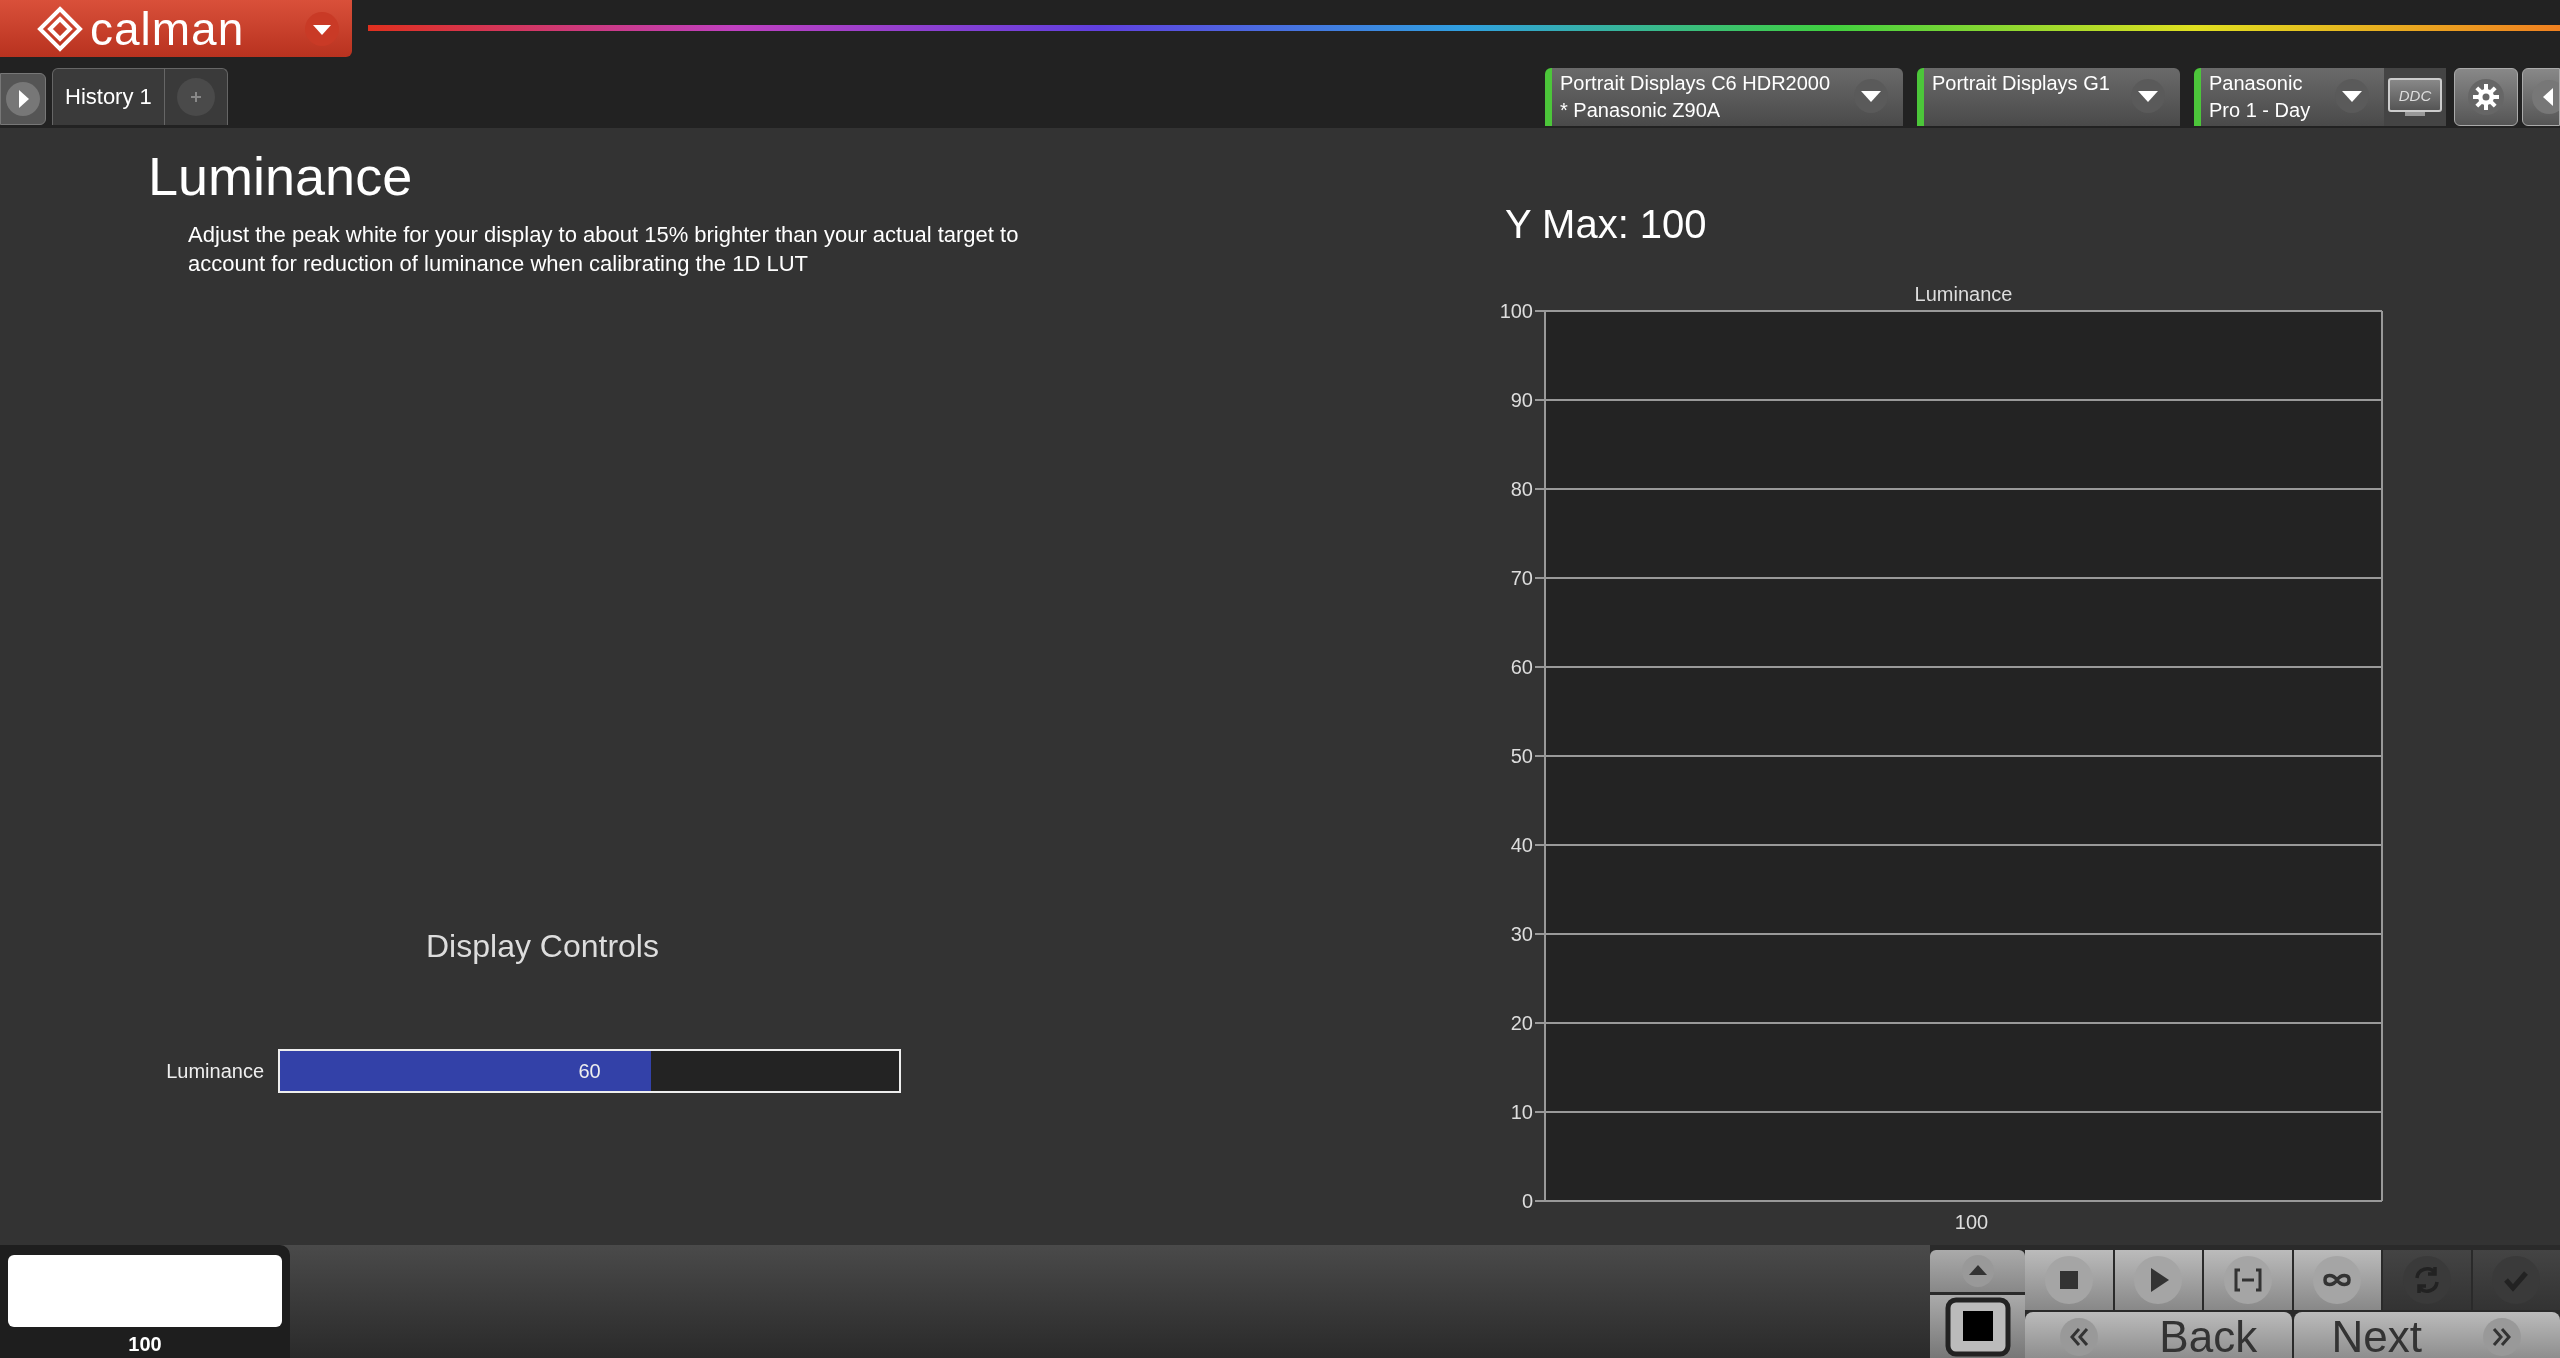  I want to click on y-tick-label: 50, so click(1521, 756).